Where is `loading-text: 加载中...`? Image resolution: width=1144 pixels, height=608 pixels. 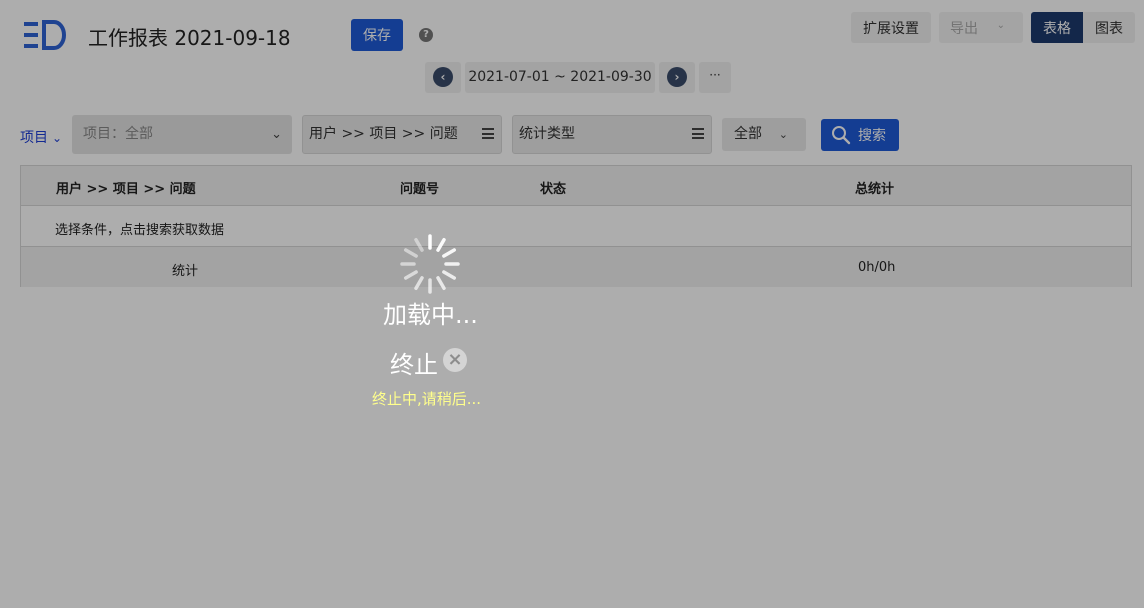
loading-text: 加载中... is located at coordinates (430, 315).